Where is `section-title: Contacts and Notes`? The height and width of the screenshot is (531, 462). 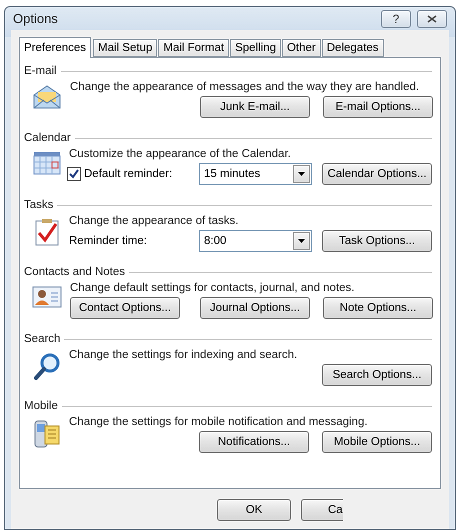
section-title: Contacts and Notes is located at coordinates (75, 272).